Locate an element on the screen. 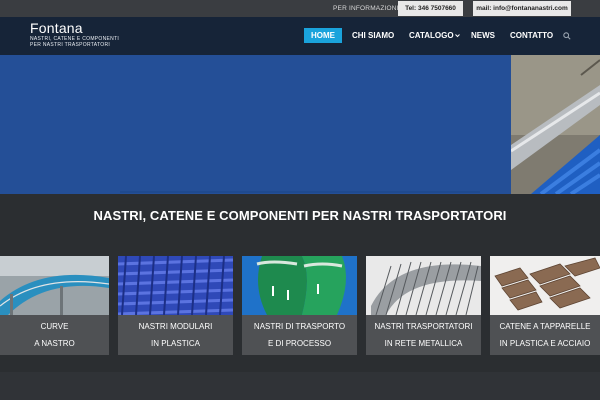 Image resolution: width=600 pixels, height=400 pixels. caption-line-2: A NASTRO is located at coordinates (54, 343).